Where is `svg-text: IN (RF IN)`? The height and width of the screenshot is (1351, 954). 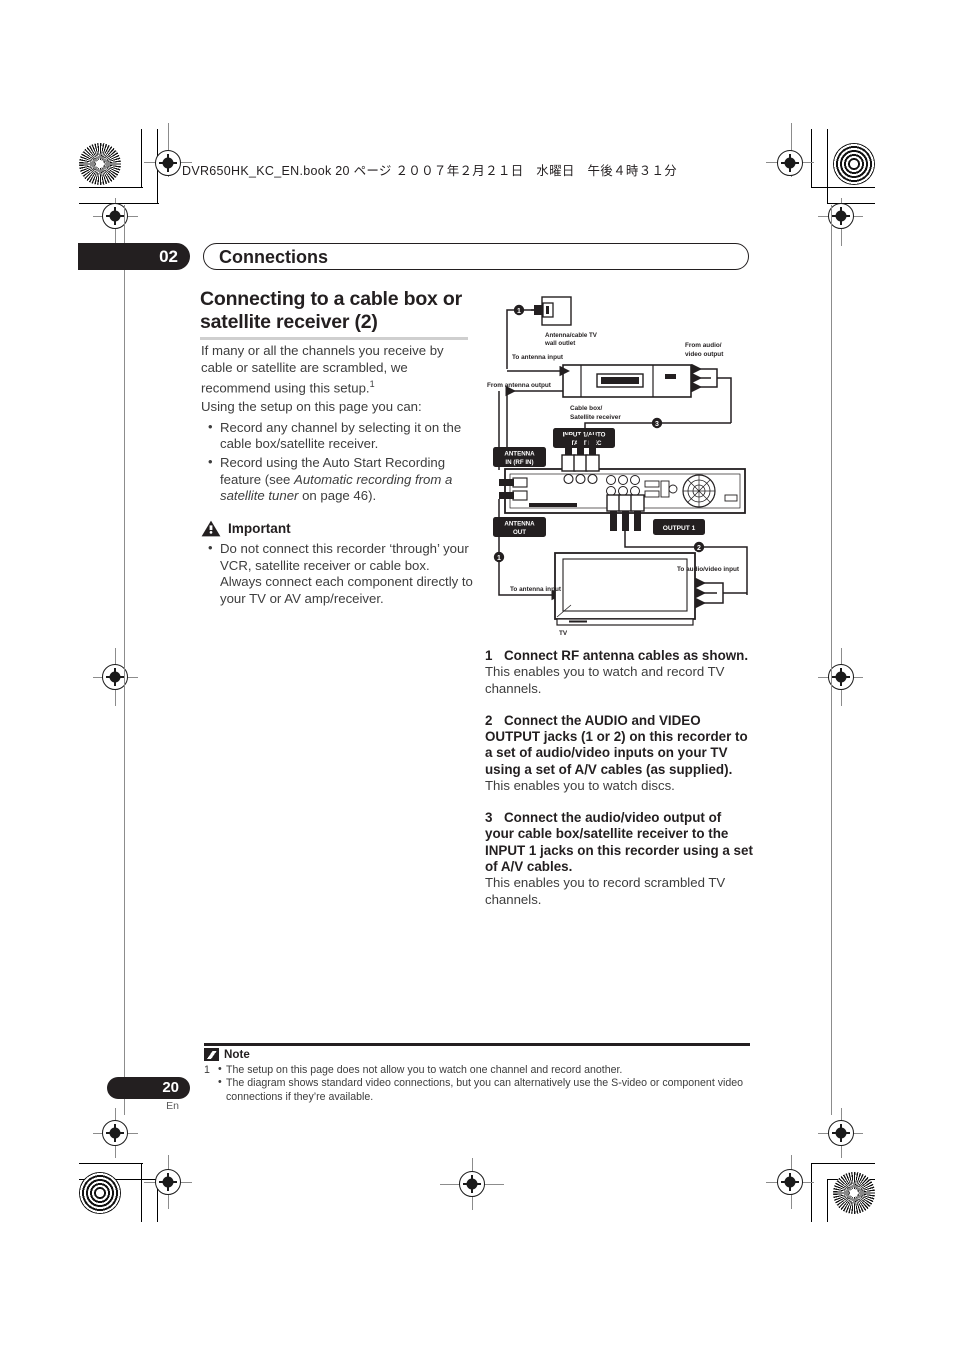 svg-text: IN (RF IN) is located at coordinates (519, 462).